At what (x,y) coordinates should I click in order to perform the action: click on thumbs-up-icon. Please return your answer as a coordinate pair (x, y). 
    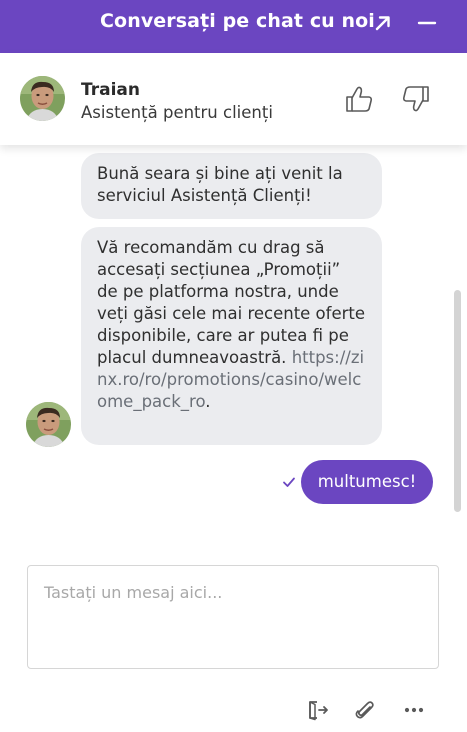
    Looking at the image, I should click on (359, 99).